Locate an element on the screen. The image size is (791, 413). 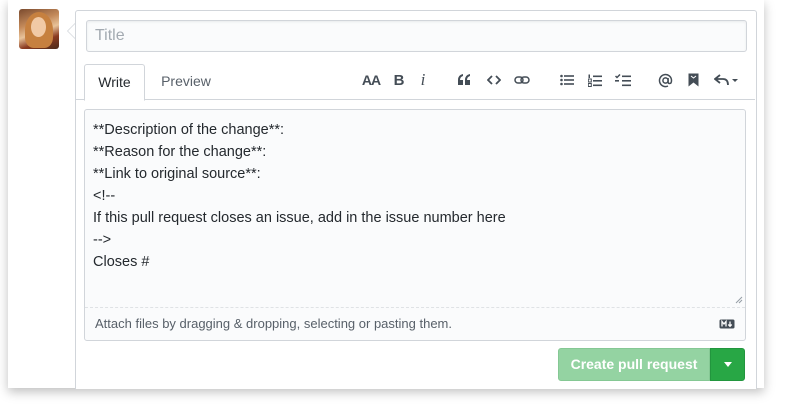
markdown-icon is located at coordinates (727, 324).